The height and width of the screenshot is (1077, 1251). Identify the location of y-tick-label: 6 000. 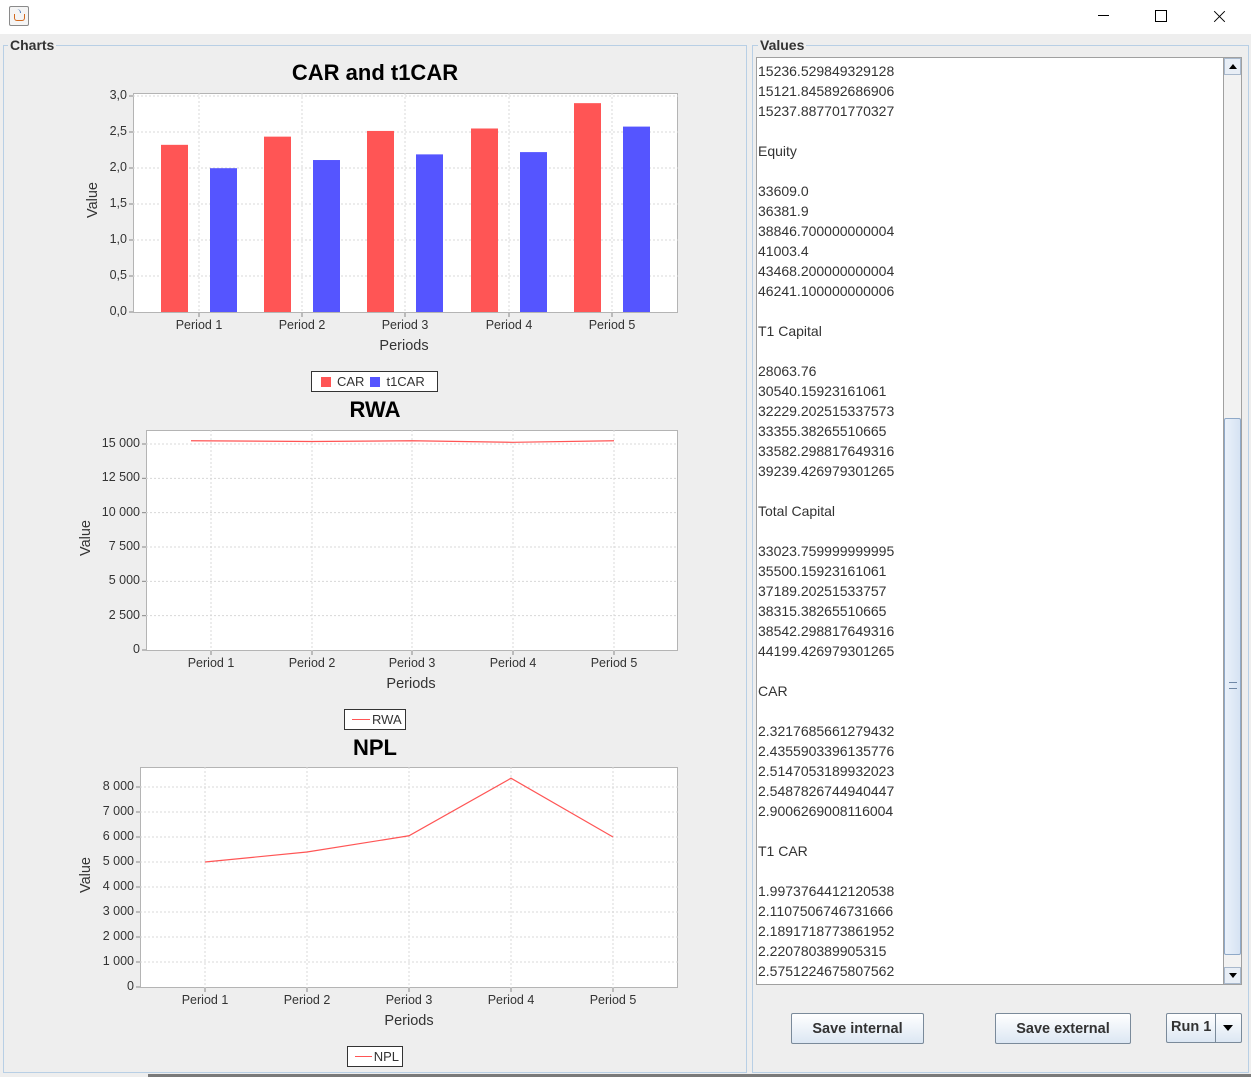
(118, 836).